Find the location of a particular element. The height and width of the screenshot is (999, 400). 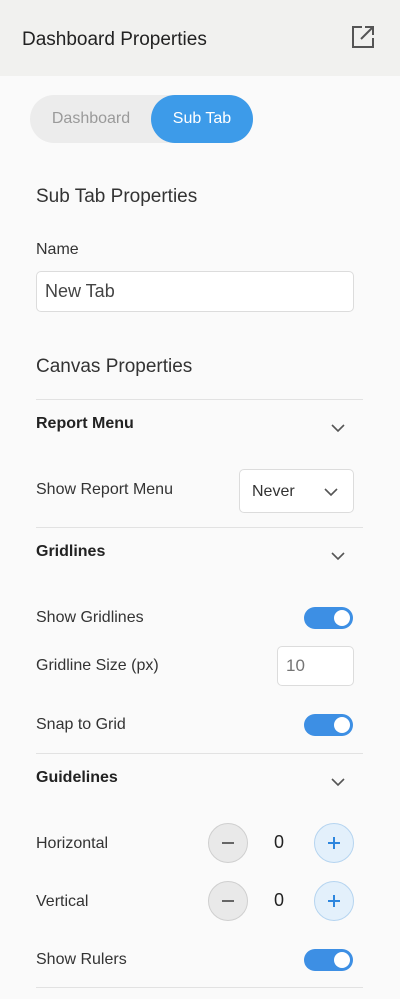

vertical-increment-button is located at coordinates (334, 901).